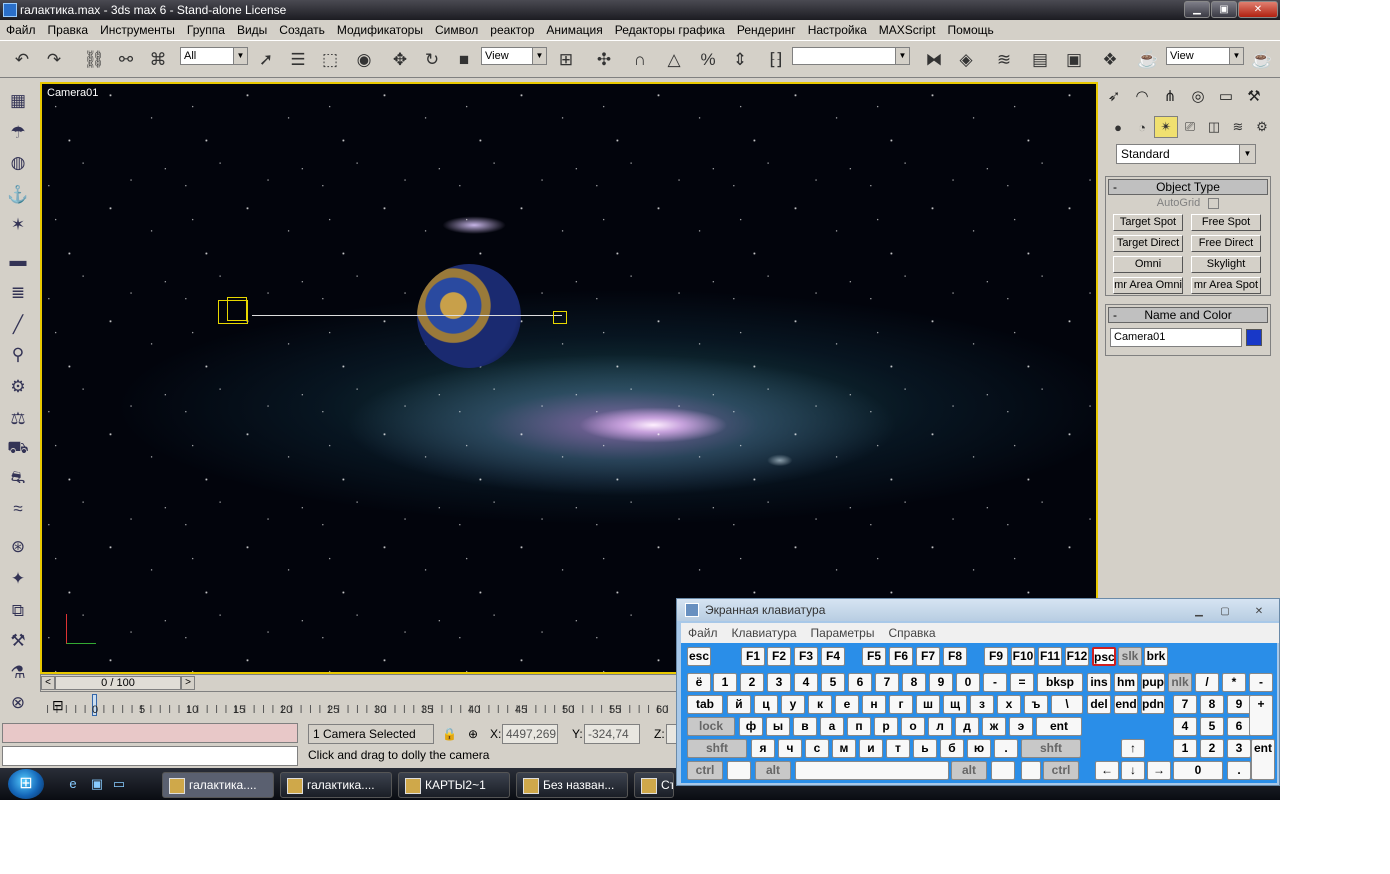 This screenshot has height=874, width=1390. Describe the element at coordinates (1185, 726) in the screenshot. I see `key-4: 4` at that location.